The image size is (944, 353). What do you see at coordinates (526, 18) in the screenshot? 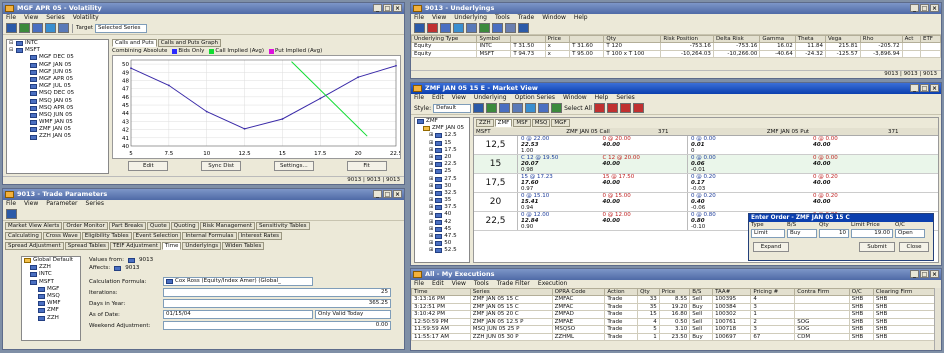
I see `menu-trade: Trade` at bounding box center [526, 18].